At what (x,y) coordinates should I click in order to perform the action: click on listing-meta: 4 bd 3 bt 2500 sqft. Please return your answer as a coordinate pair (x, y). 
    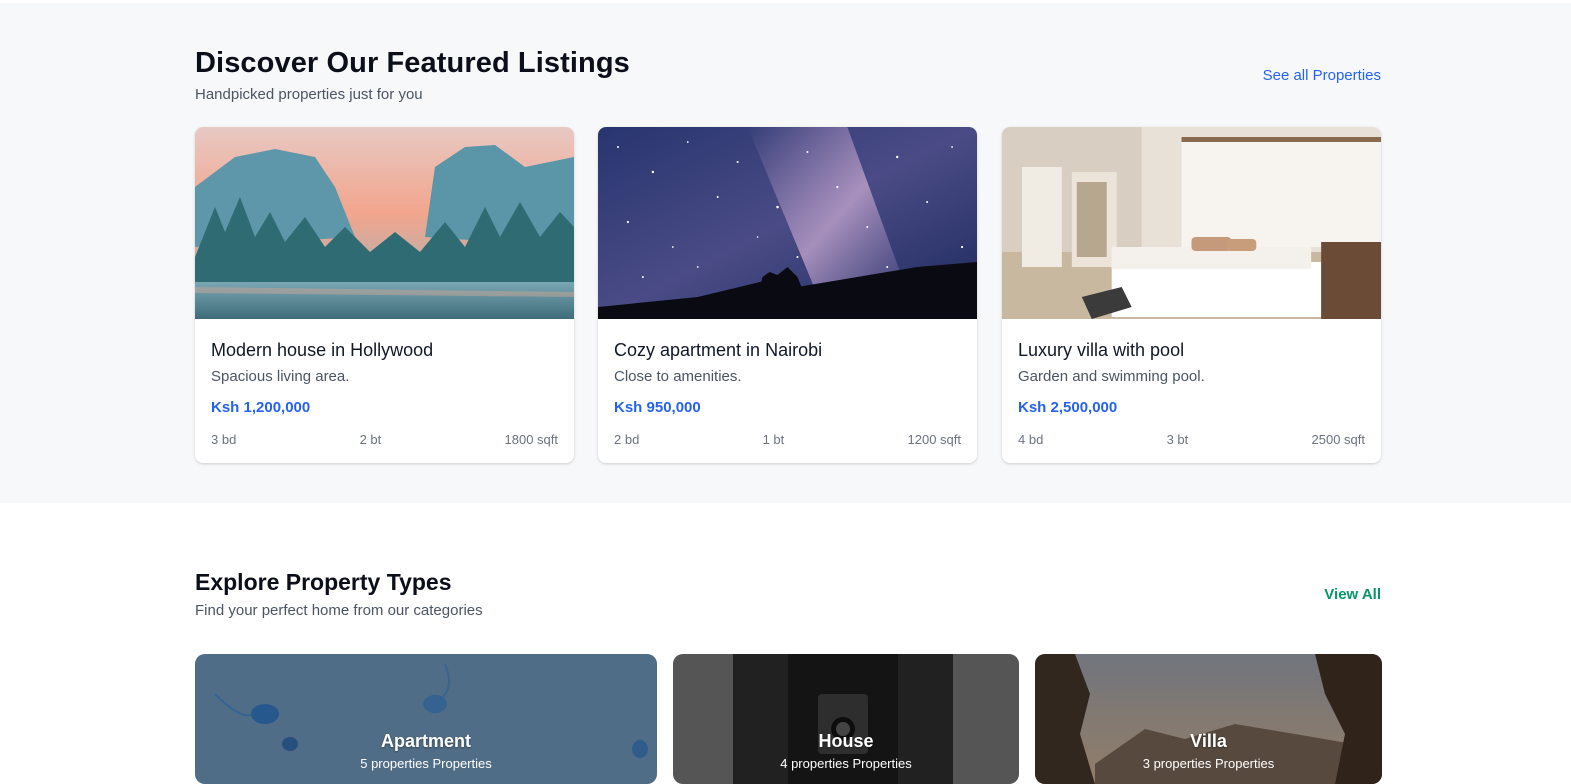
    Looking at the image, I should click on (1191, 439).